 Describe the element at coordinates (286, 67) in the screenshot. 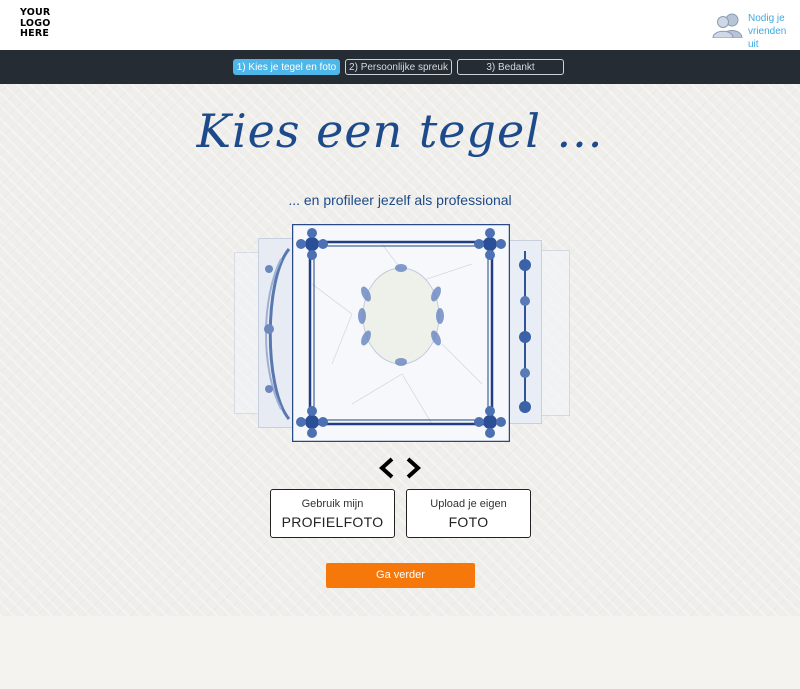

I see `step-1-tab: 1) Kies je tegel en foto` at that location.